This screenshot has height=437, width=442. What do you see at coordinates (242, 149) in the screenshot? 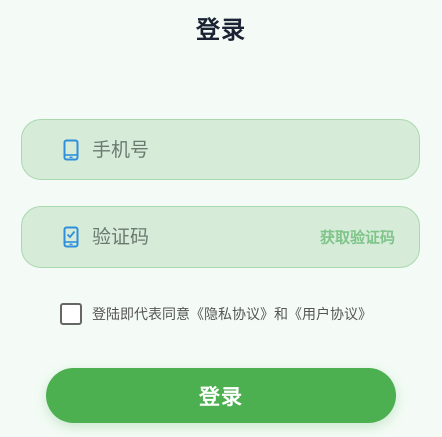
I see `phone-input` at bounding box center [242, 149].